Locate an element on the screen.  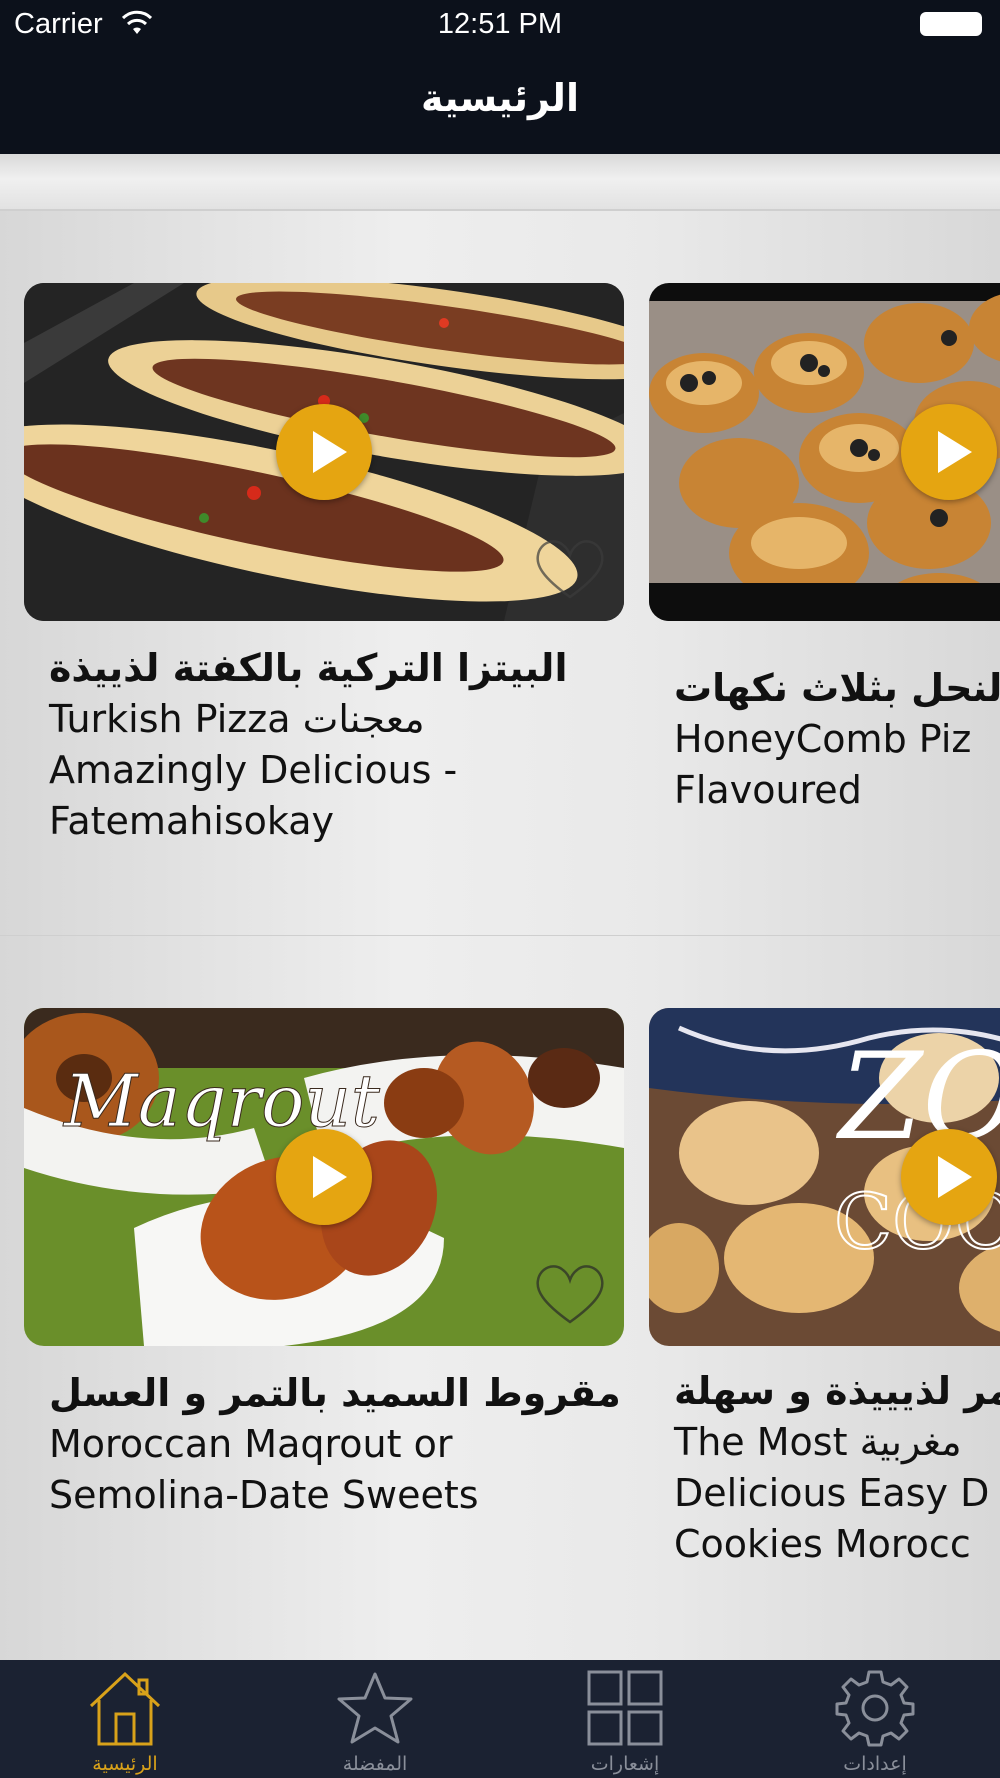
tab-label: الرئيسية is located at coordinates (125, 1764).